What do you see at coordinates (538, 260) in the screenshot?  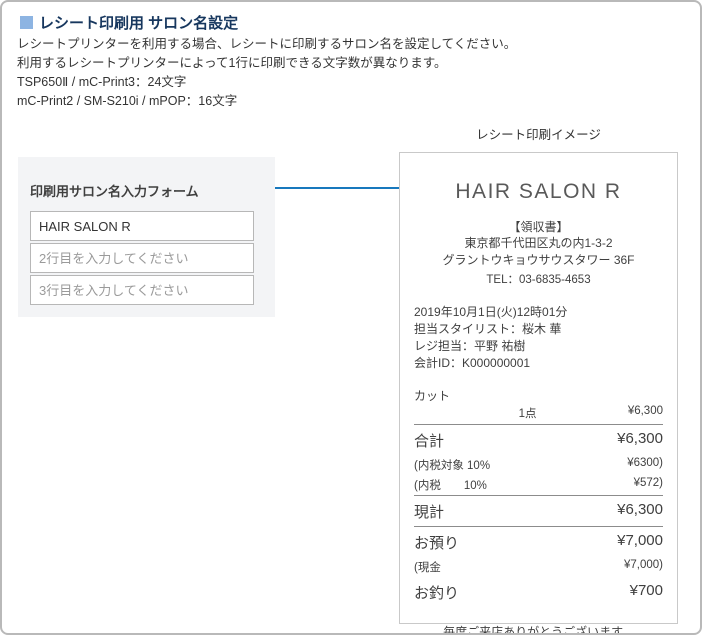 I see `receipt-address-line2: グラントウキョウサウスタワー 36F` at bounding box center [538, 260].